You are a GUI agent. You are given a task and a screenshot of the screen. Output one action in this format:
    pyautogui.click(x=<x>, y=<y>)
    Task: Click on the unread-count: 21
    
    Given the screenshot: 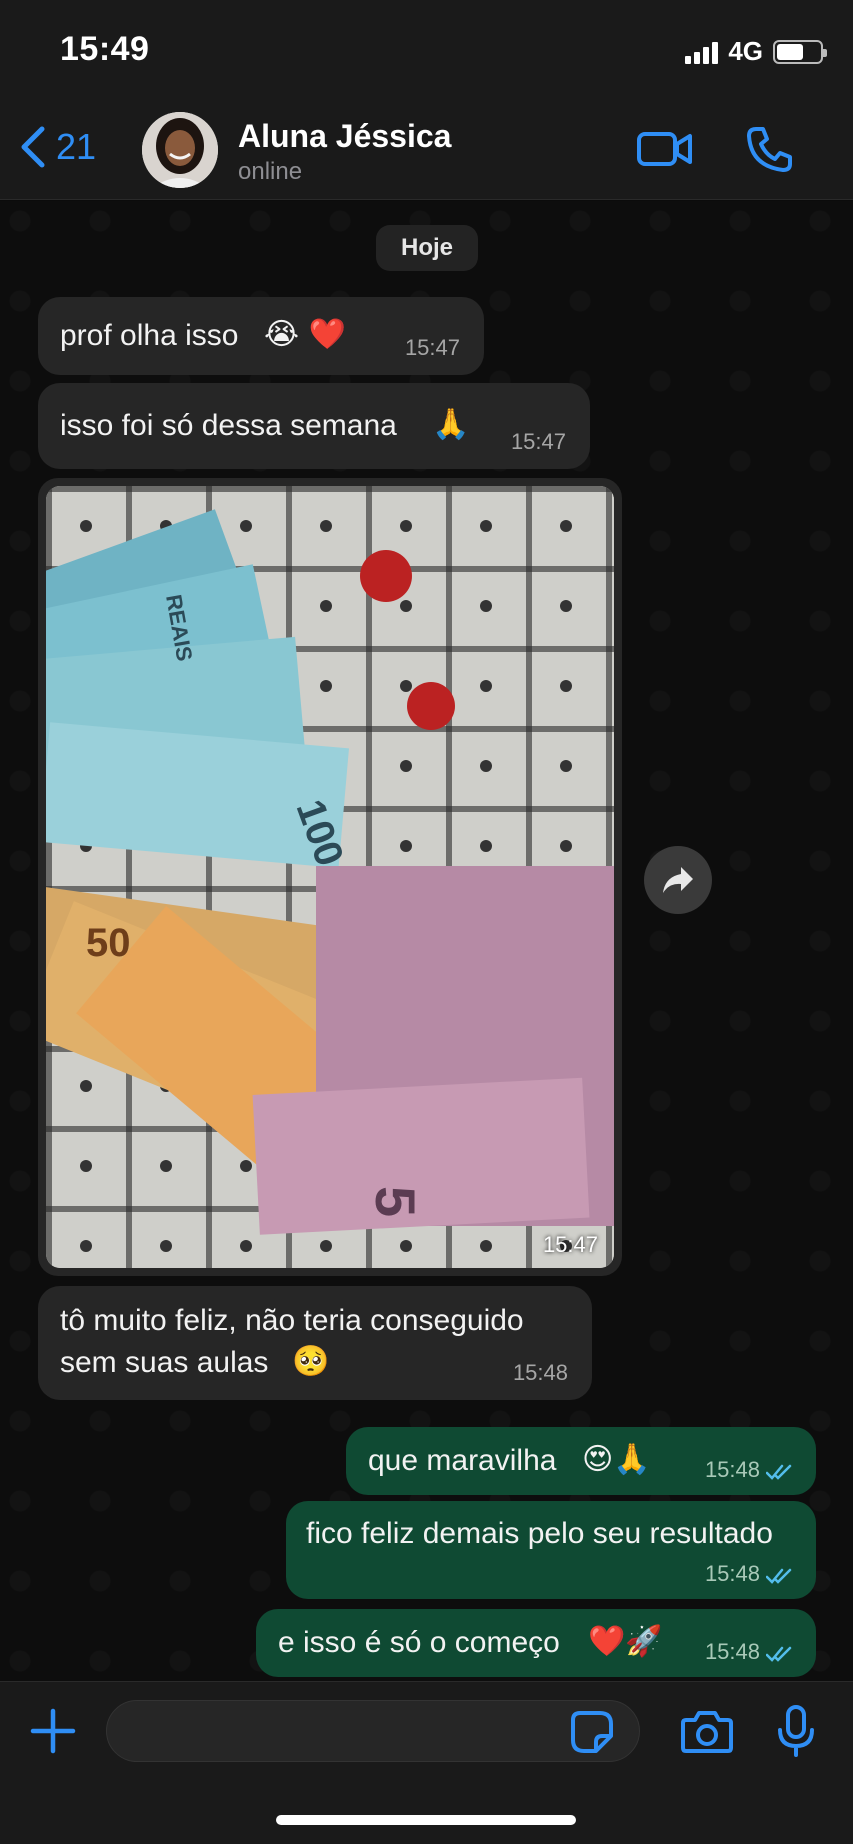 What is the action you would take?
    pyautogui.click(x=76, y=146)
    